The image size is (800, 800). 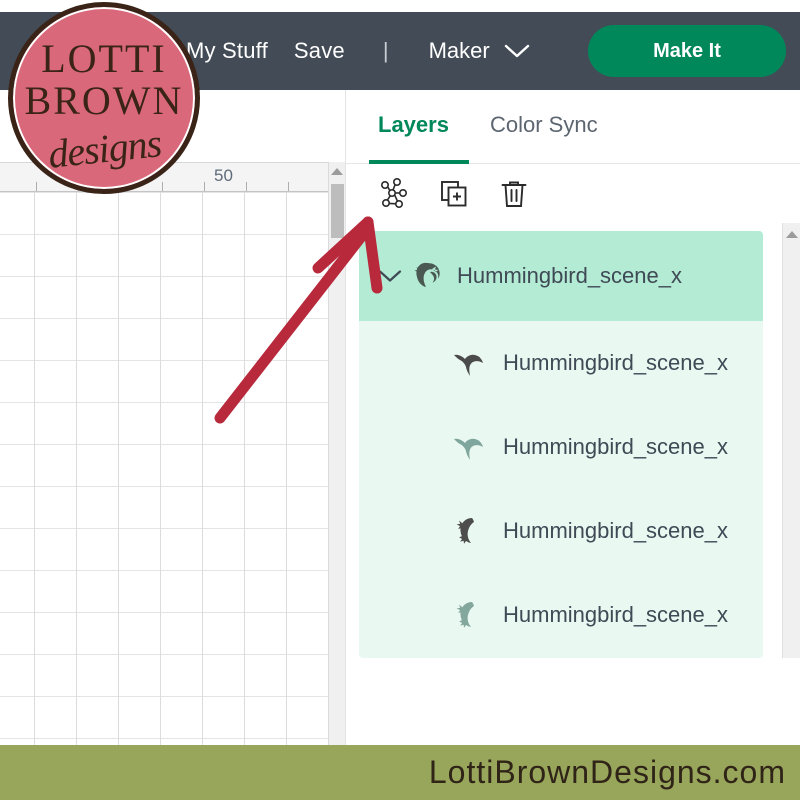 What do you see at coordinates (337, 211) in the screenshot?
I see `canvas-scrollbar-thumb` at bounding box center [337, 211].